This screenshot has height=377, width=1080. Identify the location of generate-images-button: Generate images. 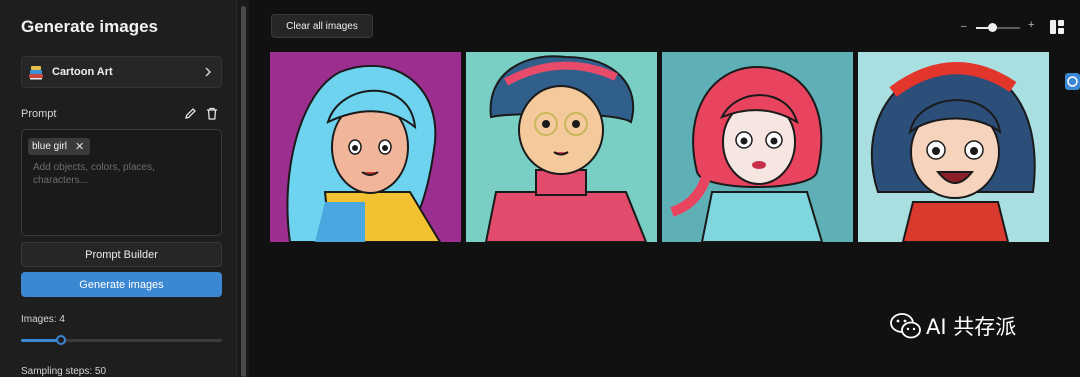
(121, 284).